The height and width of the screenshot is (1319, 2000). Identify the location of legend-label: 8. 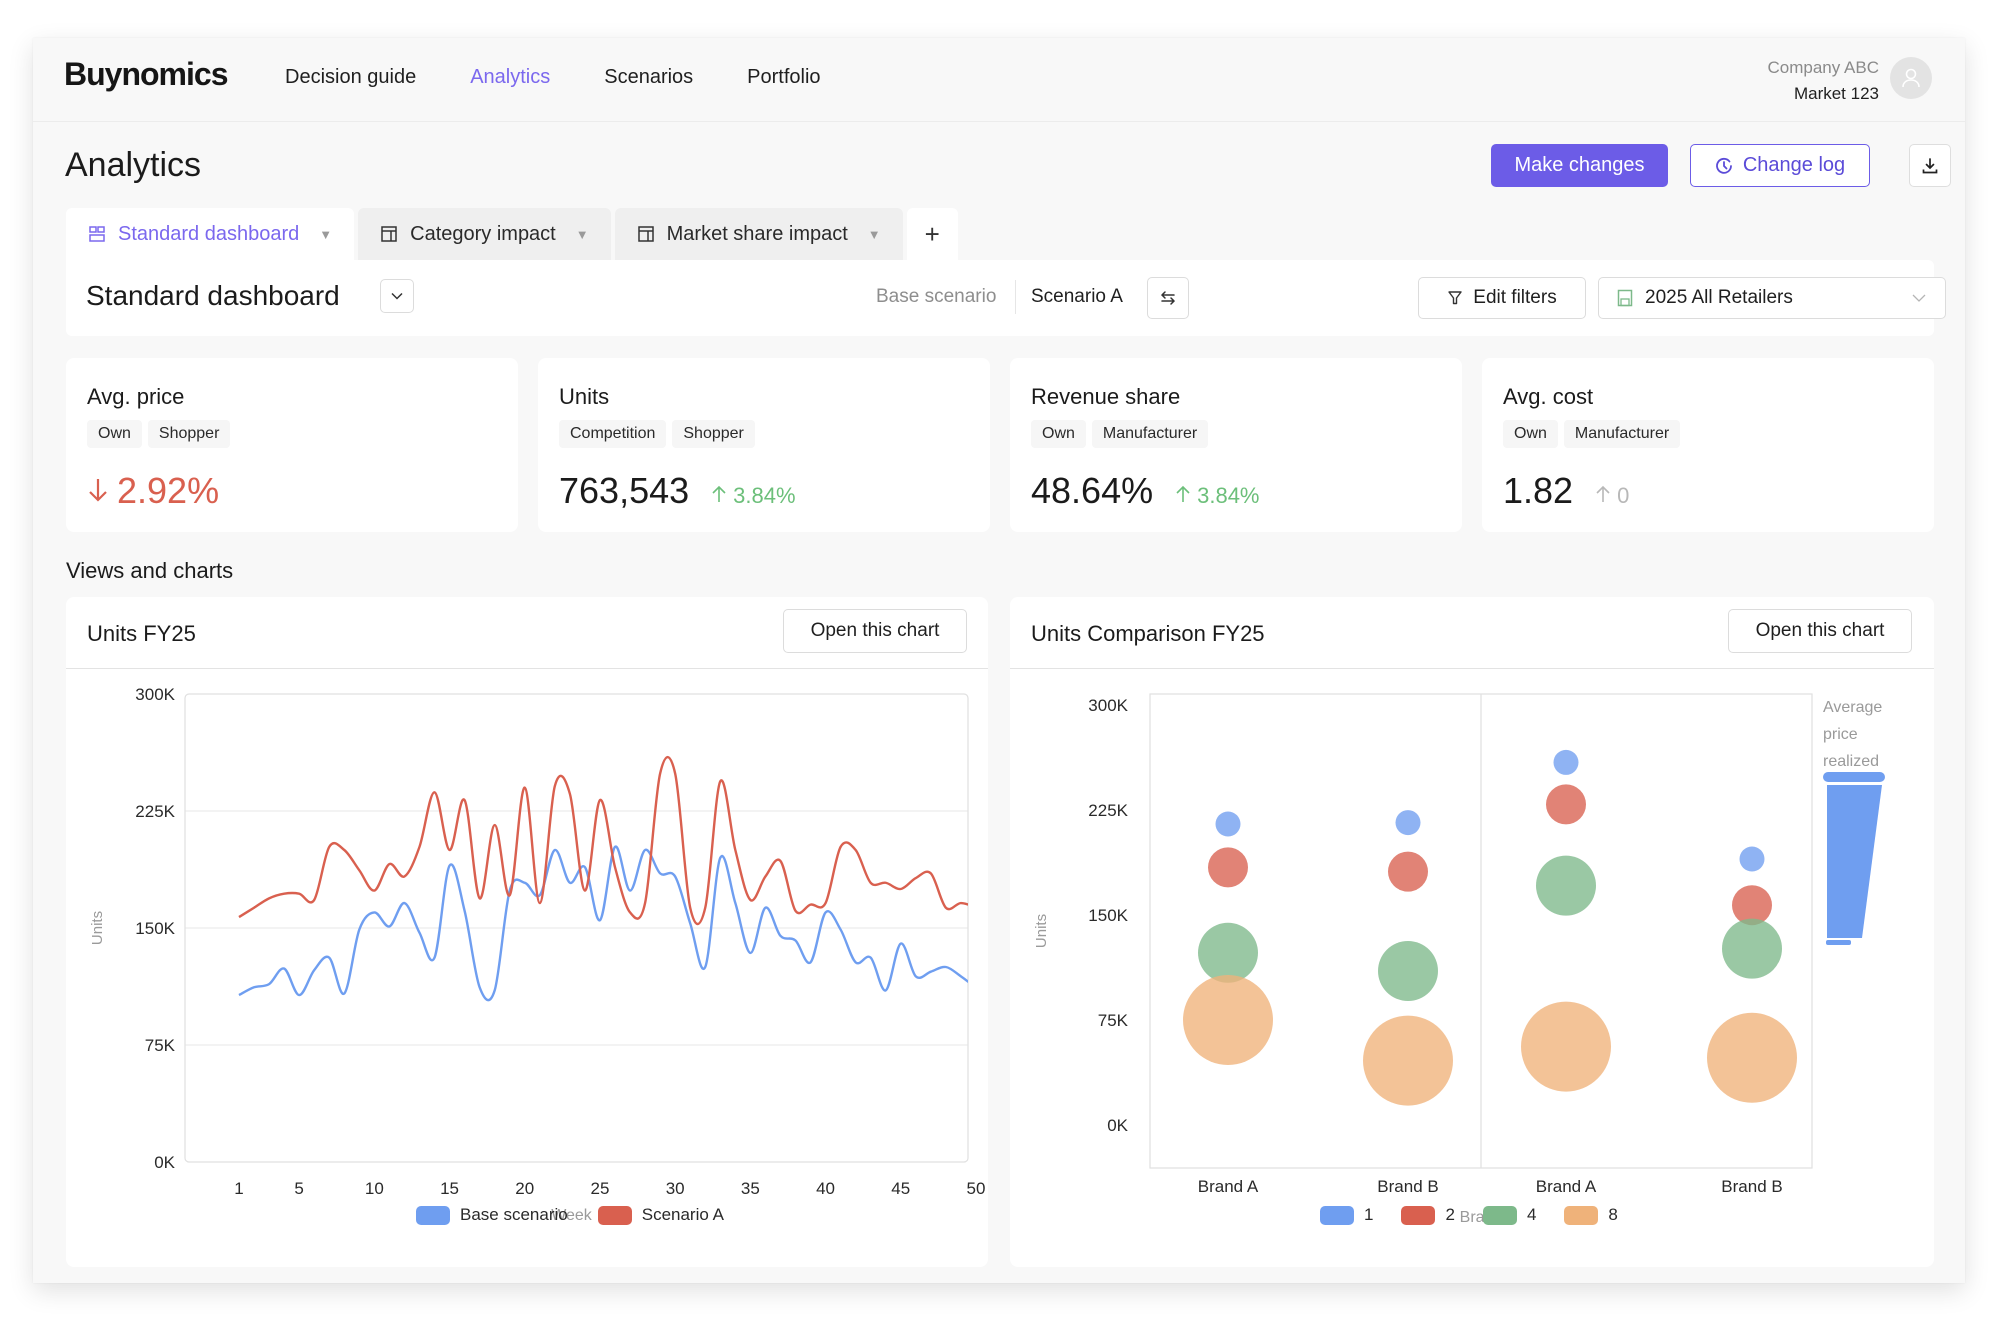
(1613, 1214).